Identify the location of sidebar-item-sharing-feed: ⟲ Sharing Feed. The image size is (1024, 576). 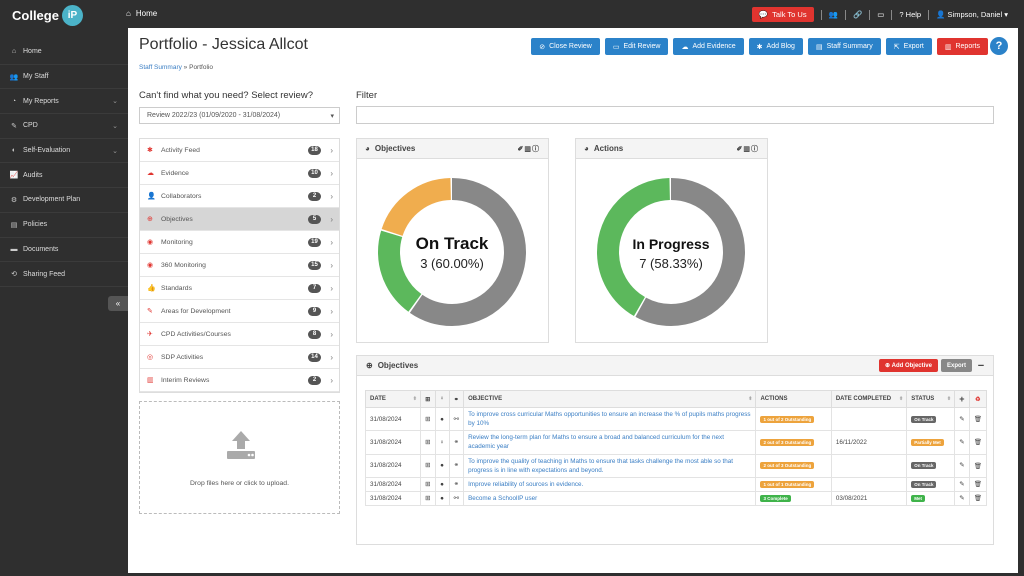
(64, 274).